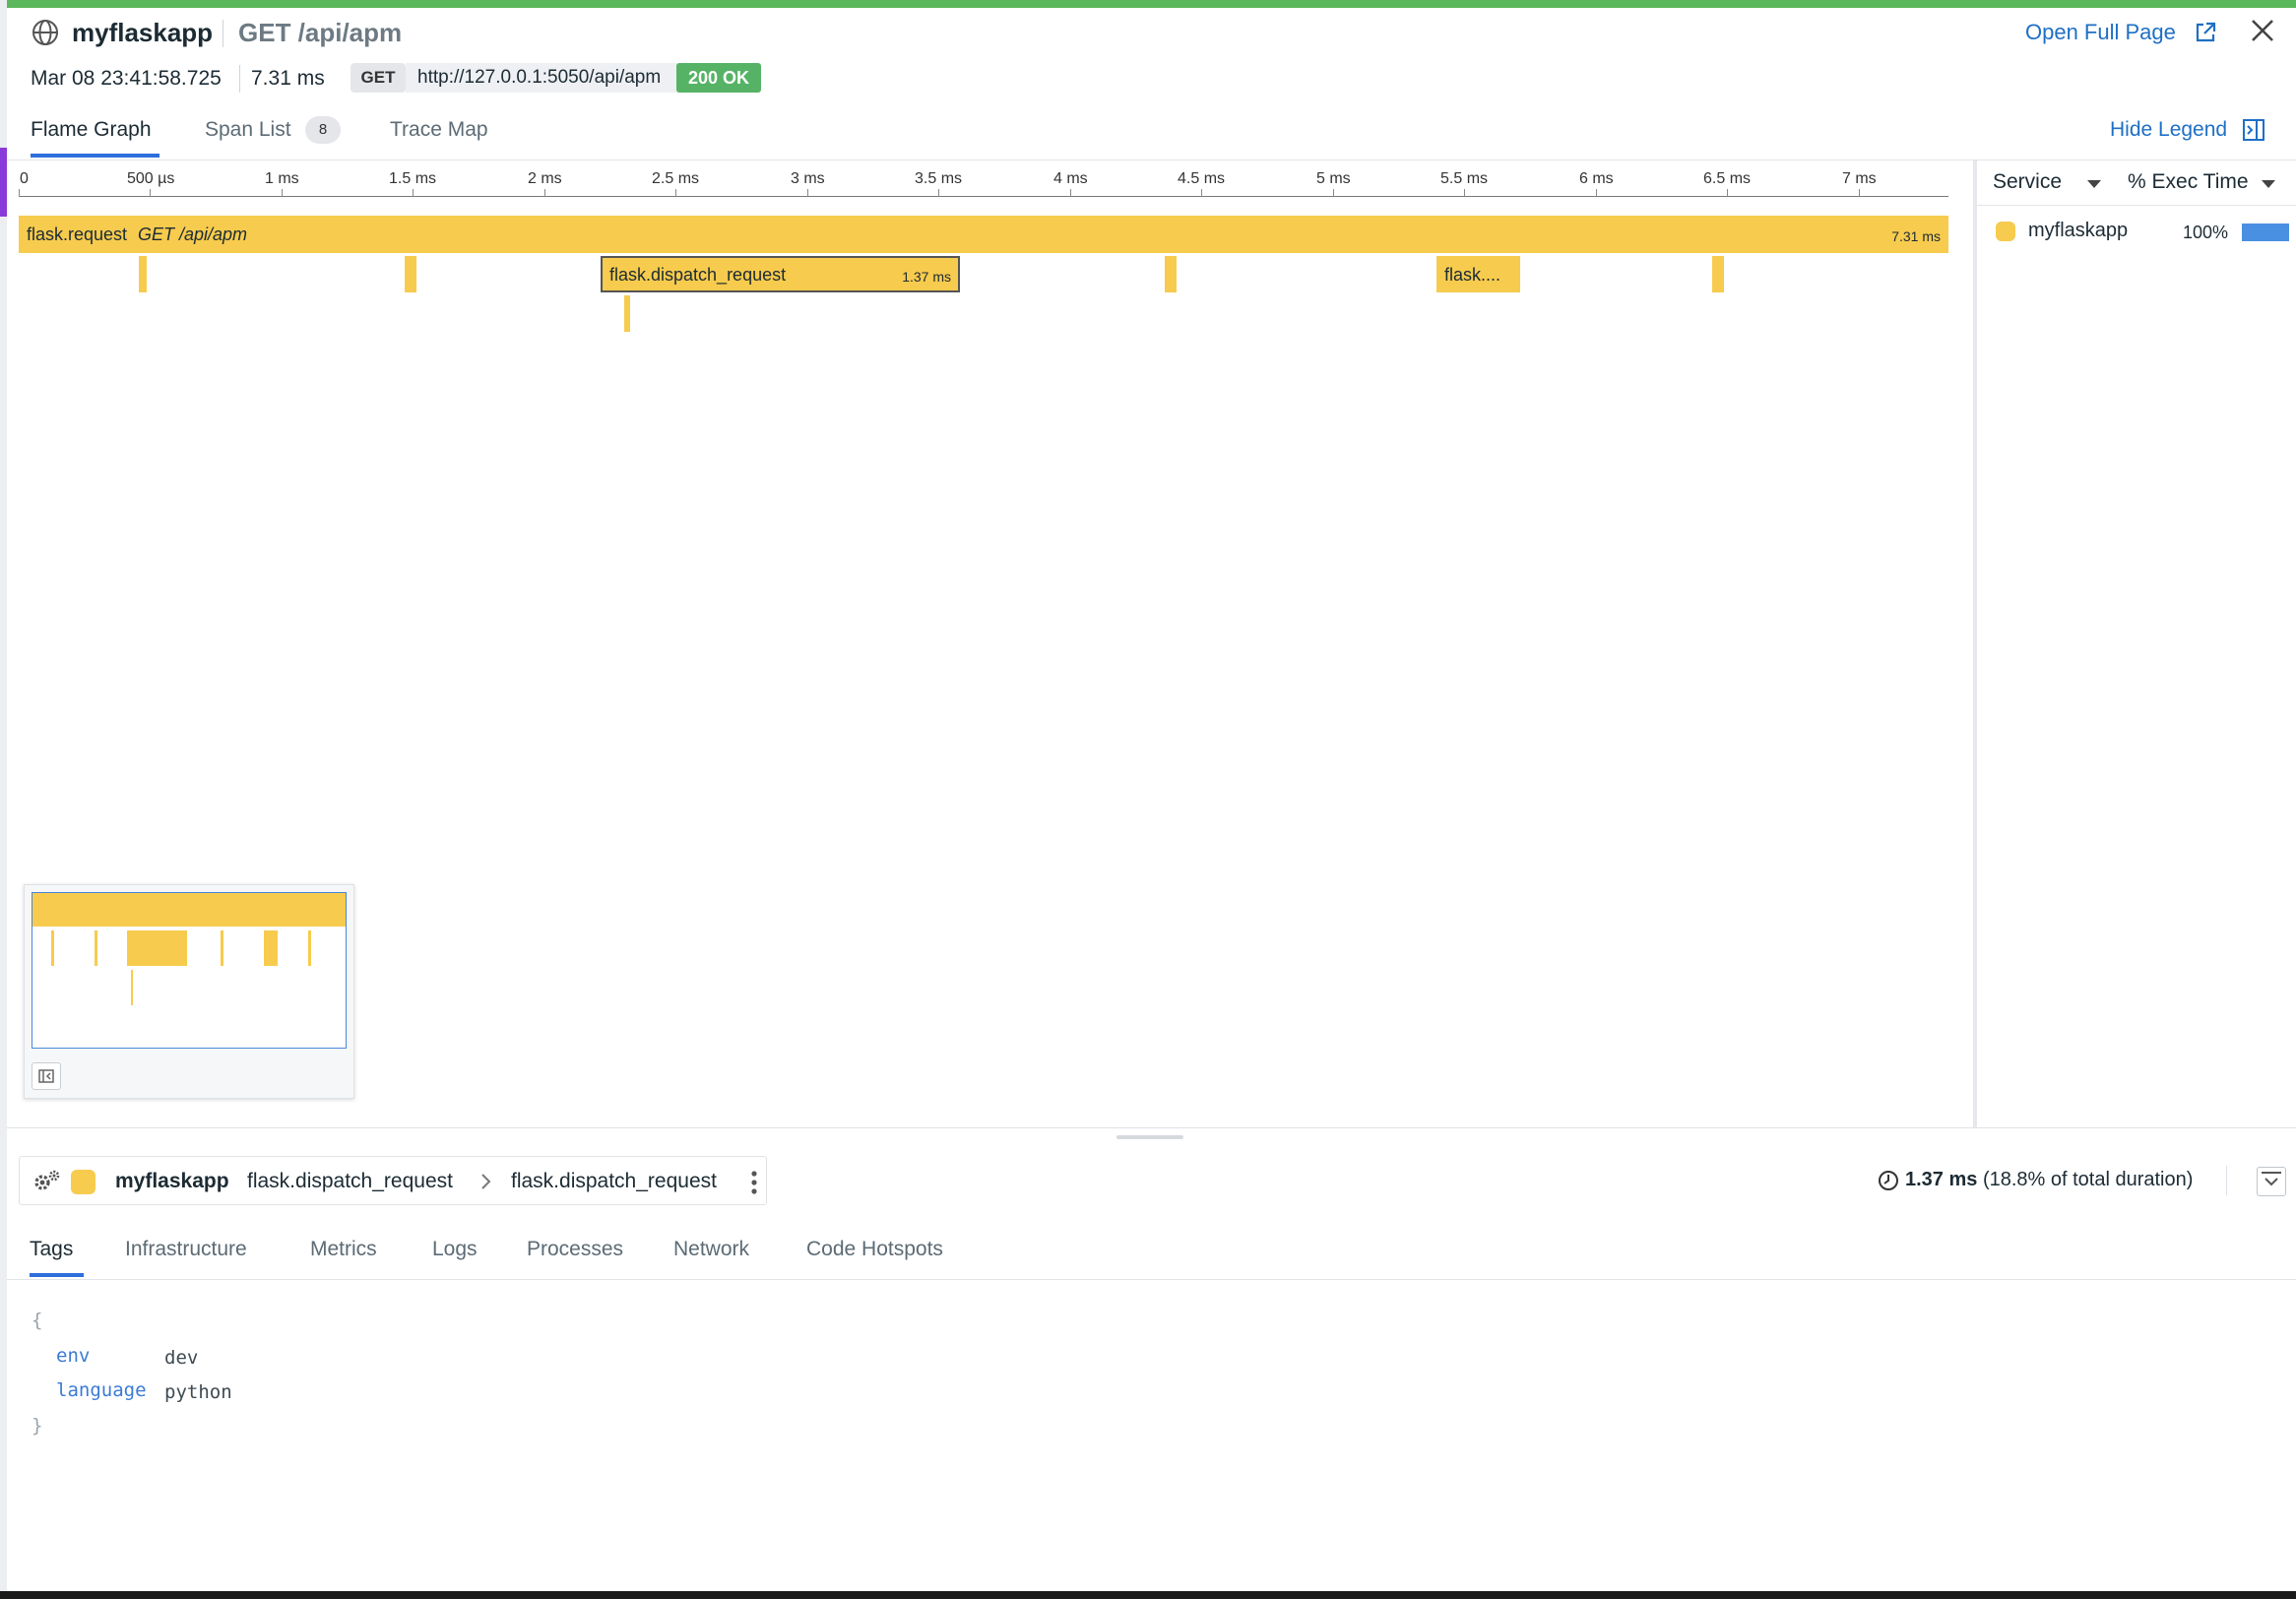 The image size is (2296, 1599). I want to click on axis-label: 4 ms, so click(1070, 178).